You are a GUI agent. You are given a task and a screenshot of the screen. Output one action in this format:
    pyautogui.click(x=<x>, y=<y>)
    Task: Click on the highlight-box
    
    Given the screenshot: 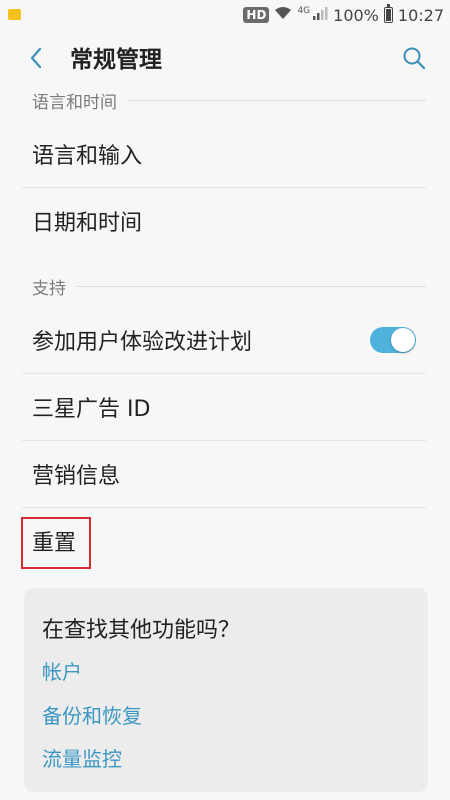 What is the action you would take?
    pyautogui.click(x=56, y=543)
    